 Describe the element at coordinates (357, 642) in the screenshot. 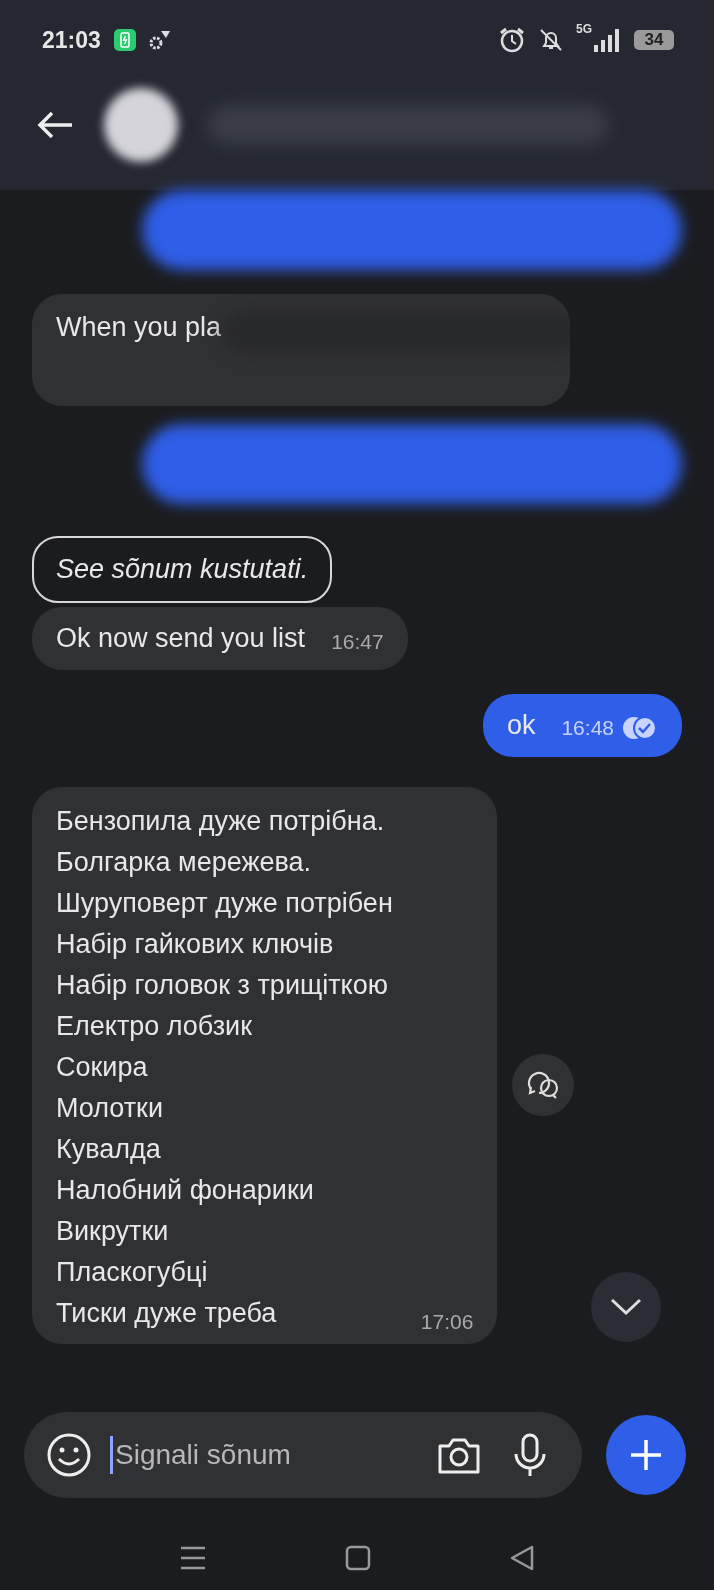

I see `message-time: 16:47` at that location.